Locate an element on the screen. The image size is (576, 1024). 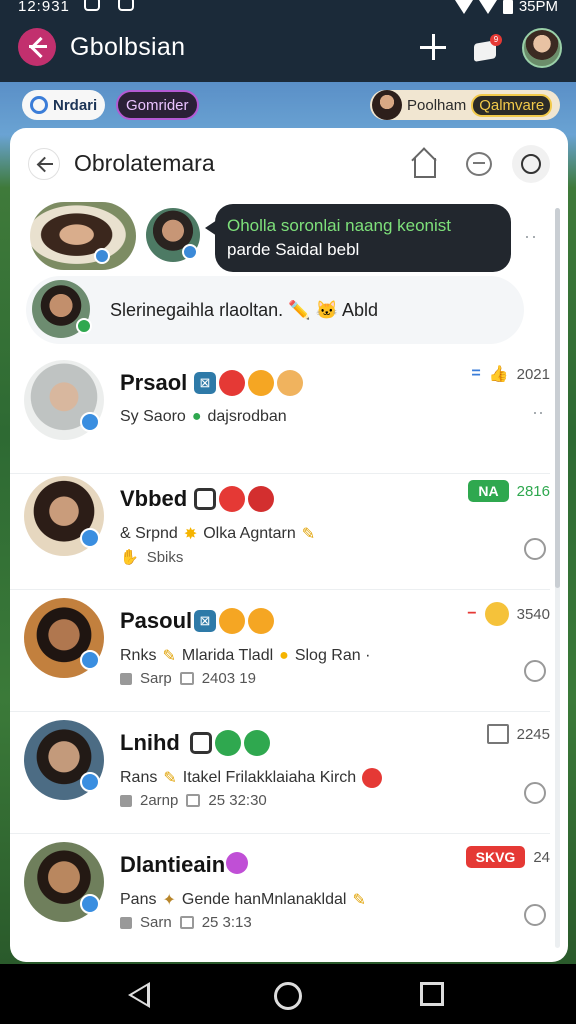
preview-sub: Sarp is located at coordinates (156, 678).